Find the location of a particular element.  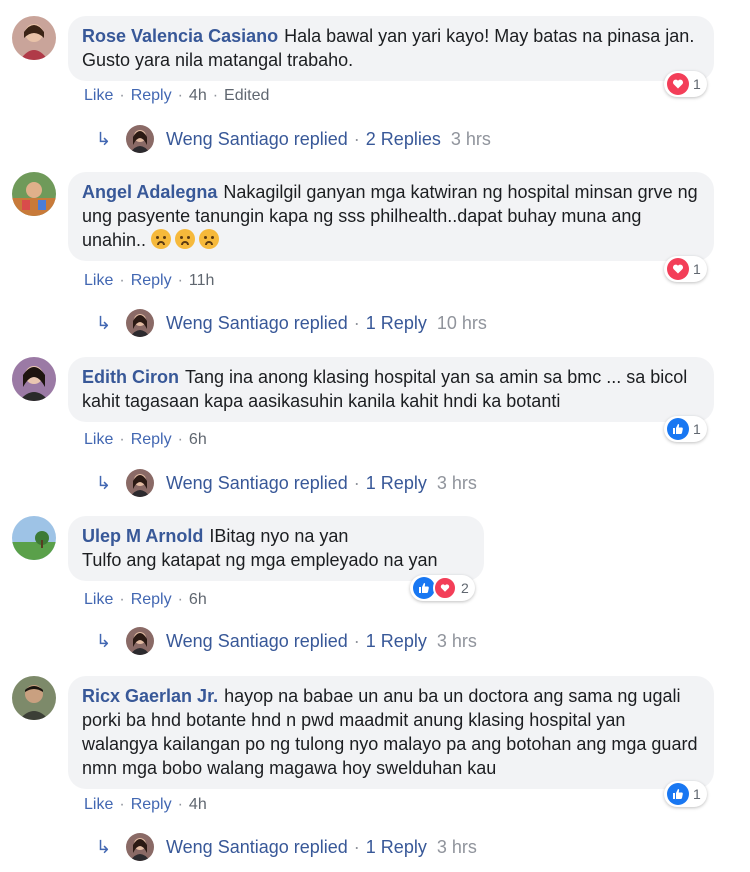

reaction-summary: 2 is located at coordinates (442, 588).